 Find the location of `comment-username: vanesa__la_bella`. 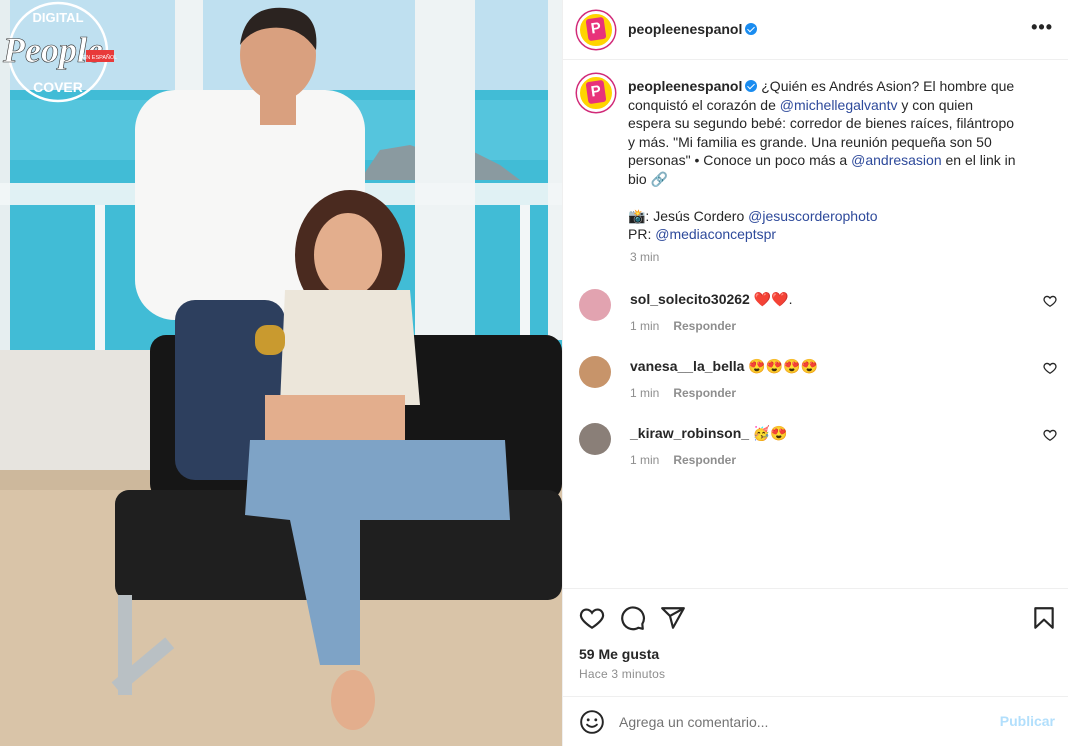

comment-username: vanesa__la_bella is located at coordinates (687, 366).